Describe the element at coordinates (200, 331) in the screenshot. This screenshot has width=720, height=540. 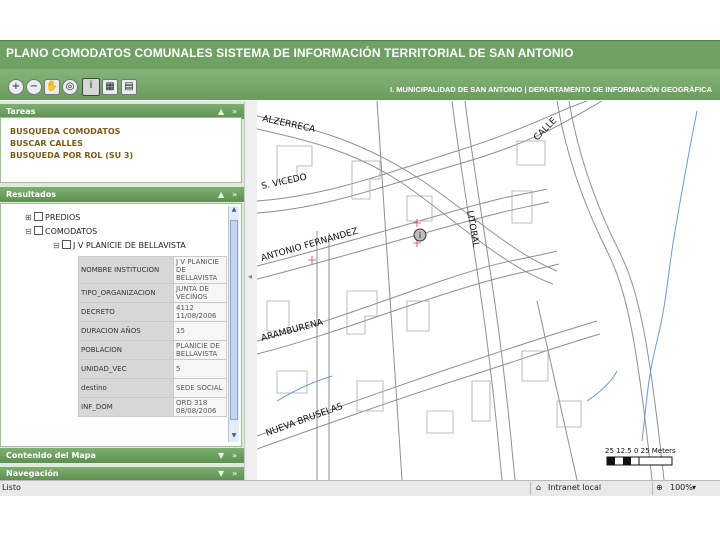
I see `attr-value: 15` at that location.